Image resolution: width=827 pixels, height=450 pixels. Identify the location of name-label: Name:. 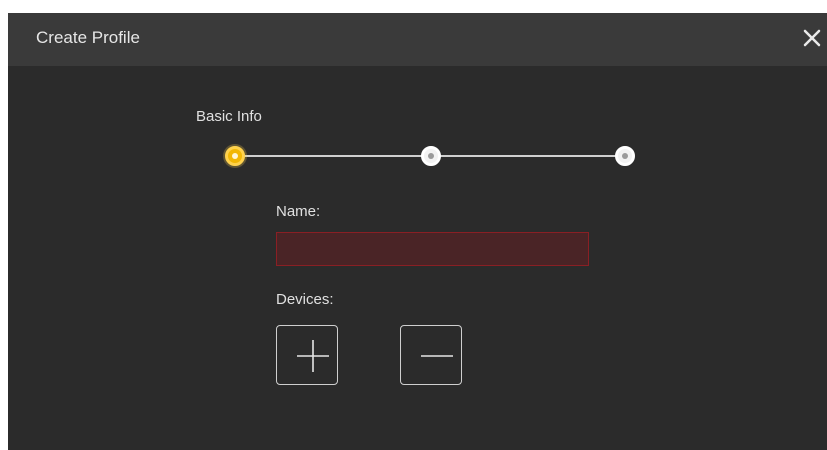
(298, 211).